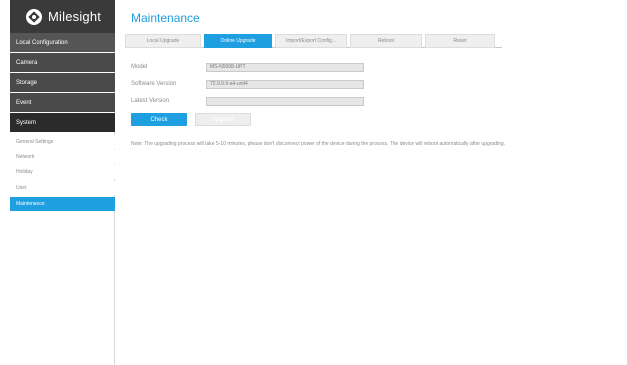  What do you see at coordinates (62, 122) in the screenshot?
I see `sidebar-item-system: System` at bounding box center [62, 122].